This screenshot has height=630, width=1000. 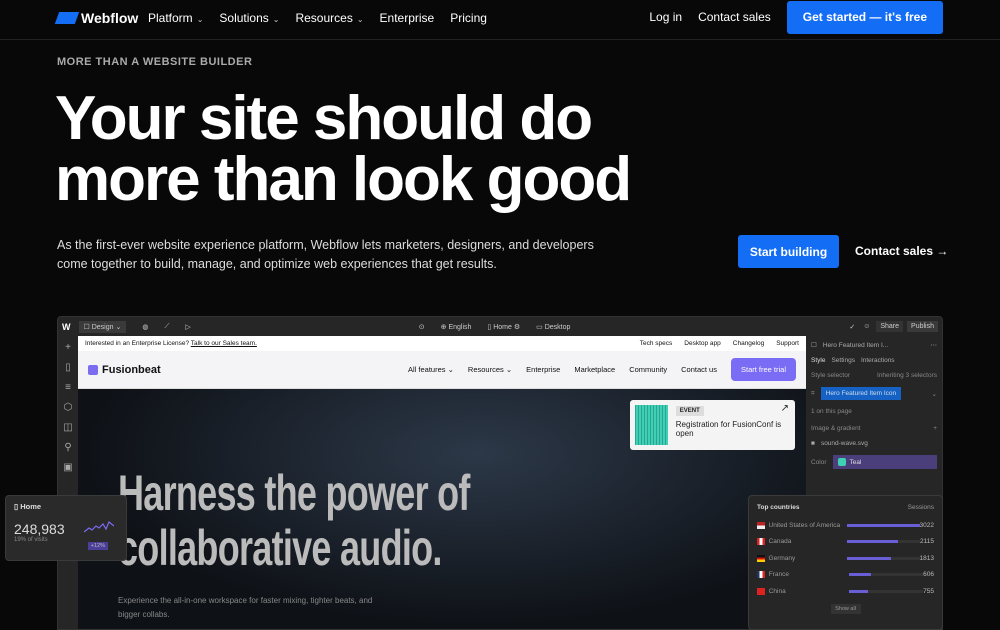 I want to click on left-sidebar: + ▯ ≡ ⬡ ◫ ⚲ ▣, so click(x=68, y=482).